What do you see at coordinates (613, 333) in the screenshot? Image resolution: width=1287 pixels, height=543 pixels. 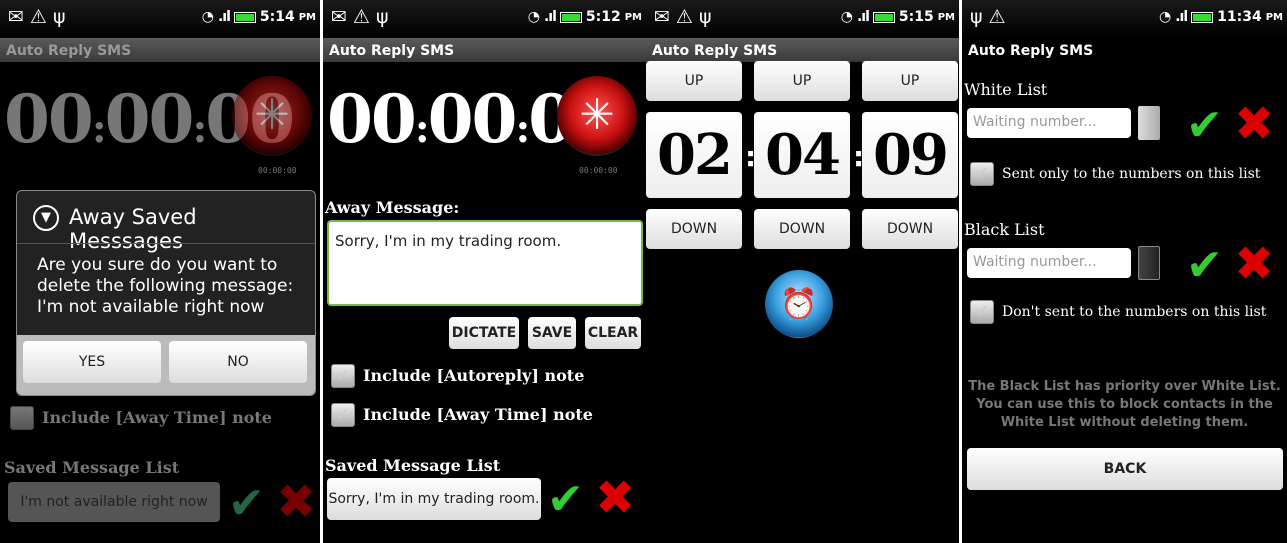 I see `clear-button: CLEAR` at bounding box center [613, 333].